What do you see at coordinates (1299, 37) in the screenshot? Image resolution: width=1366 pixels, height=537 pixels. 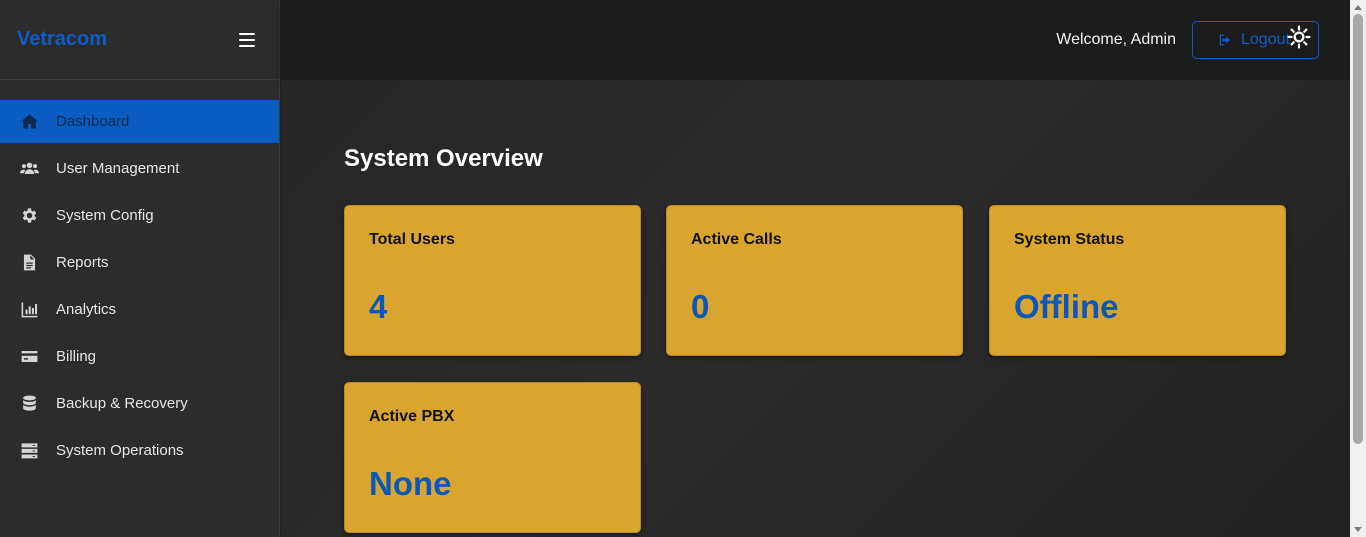 I see `sun-icon` at bounding box center [1299, 37].